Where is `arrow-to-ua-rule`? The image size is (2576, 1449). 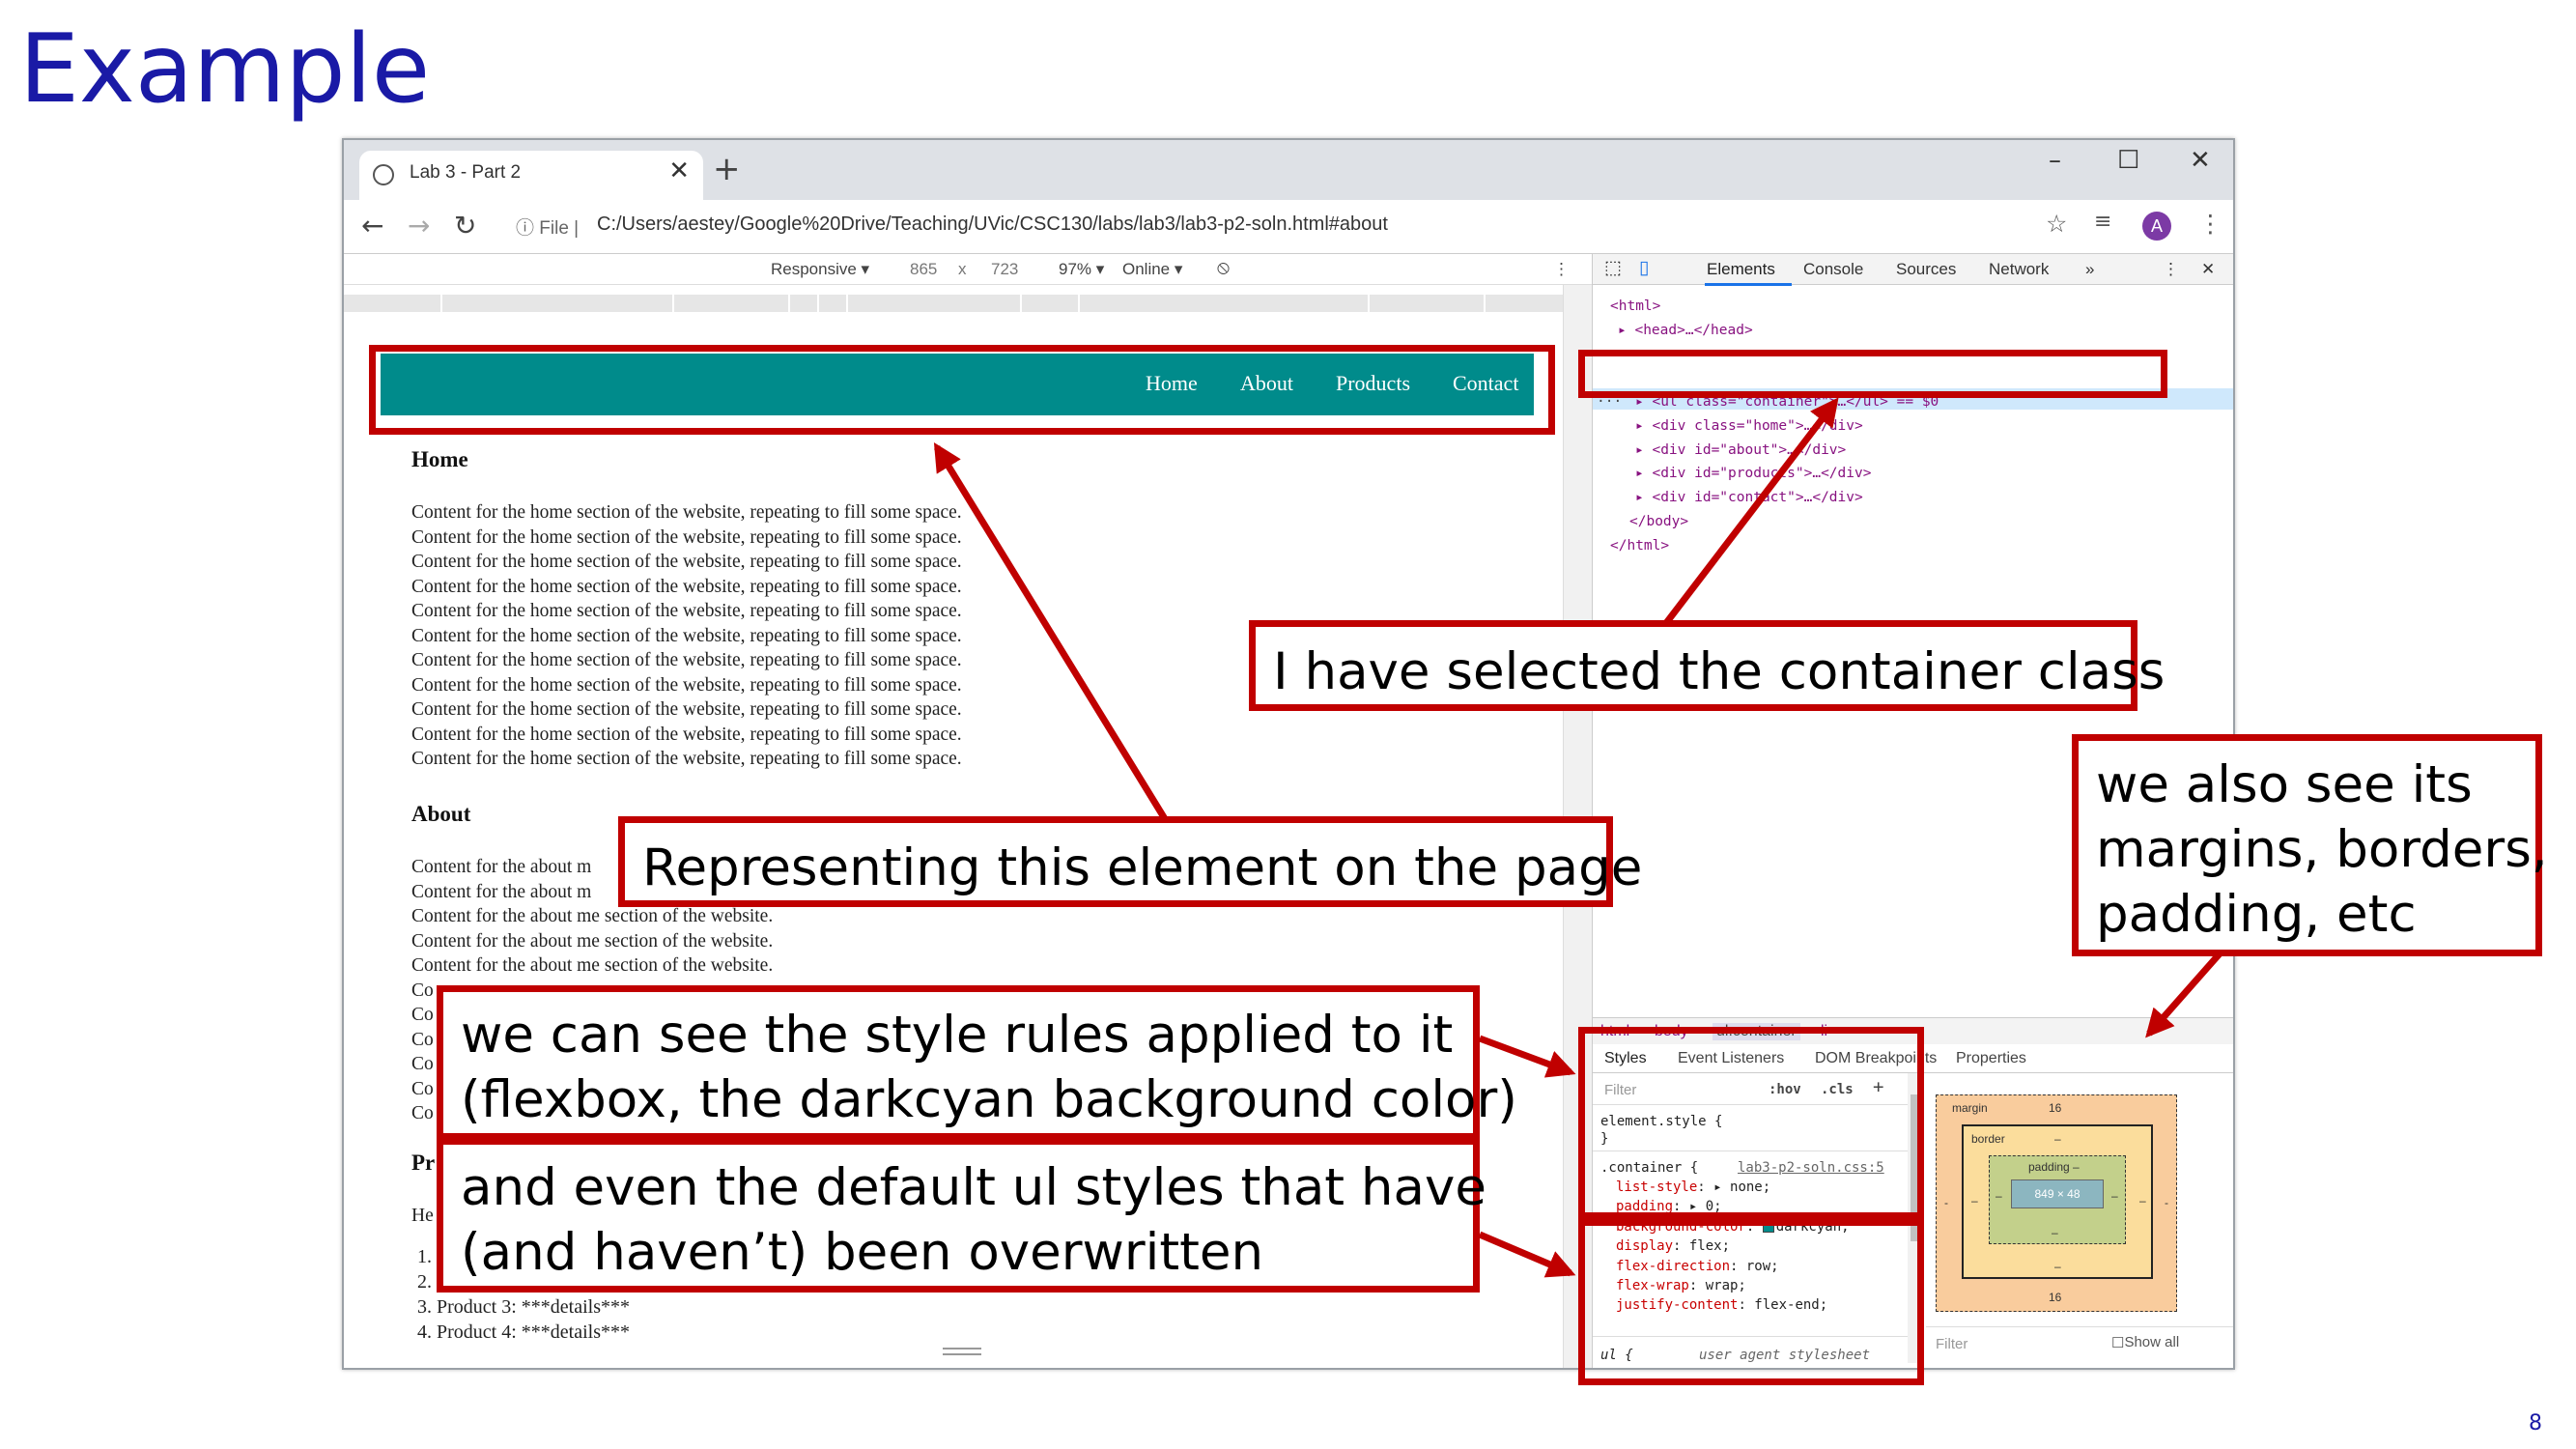
arrow-to-ua-rule is located at coordinates (1527, 1254).